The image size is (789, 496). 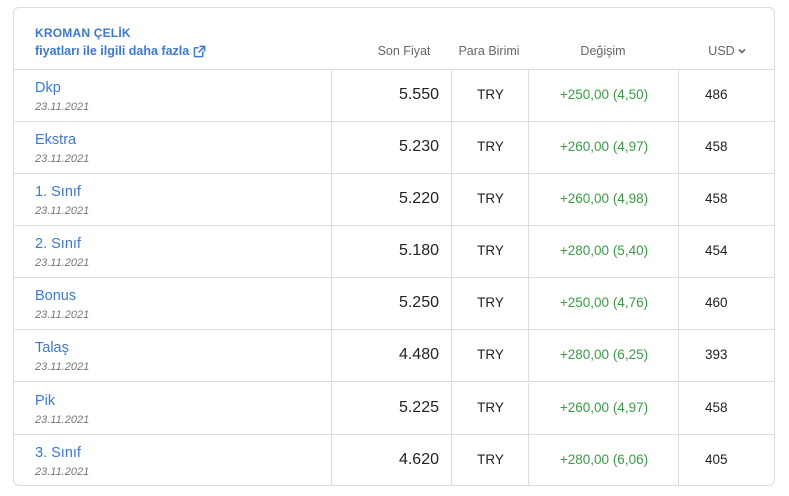 What do you see at coordinates (172, 251) in the screenshot?
I see `name-cell: 2. Sınıf 23.11.2021` at bounding box center [172, 251].